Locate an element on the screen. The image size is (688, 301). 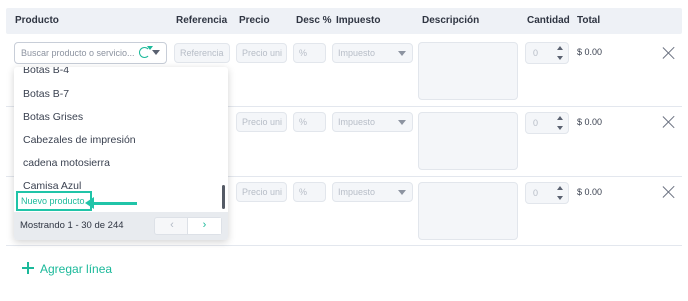
header-product: Producto is located at coordinates (37, 20).